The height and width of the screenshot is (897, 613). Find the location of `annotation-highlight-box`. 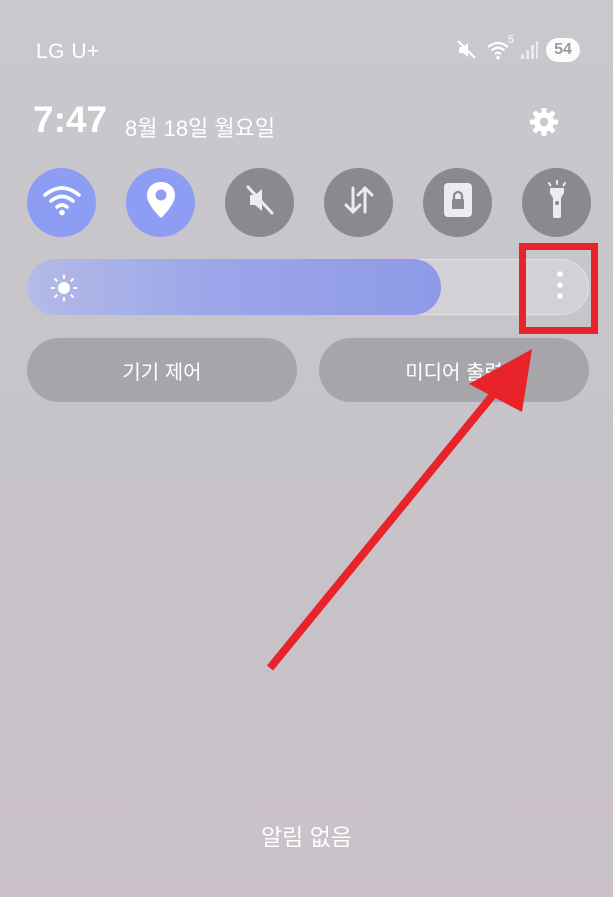

annotation-highlight-box is located at coordinates (558, 288).